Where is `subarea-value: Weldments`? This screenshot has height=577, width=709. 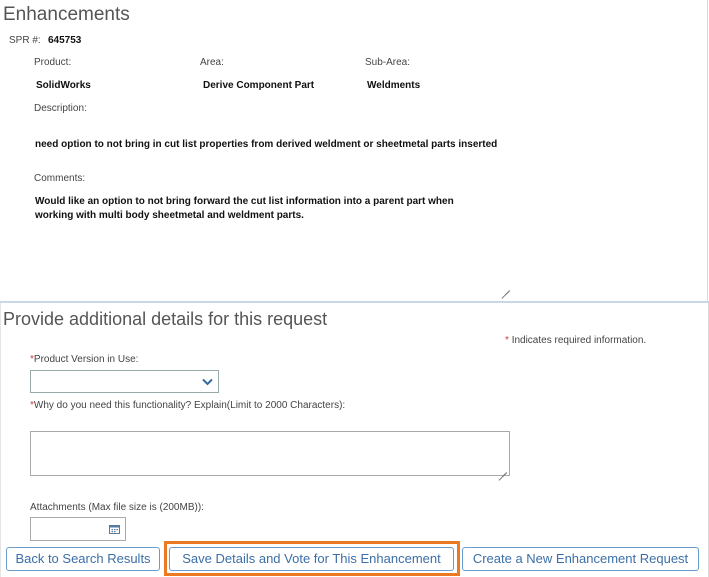
subarea-value: Weldments is located at coordinates (394, 85).